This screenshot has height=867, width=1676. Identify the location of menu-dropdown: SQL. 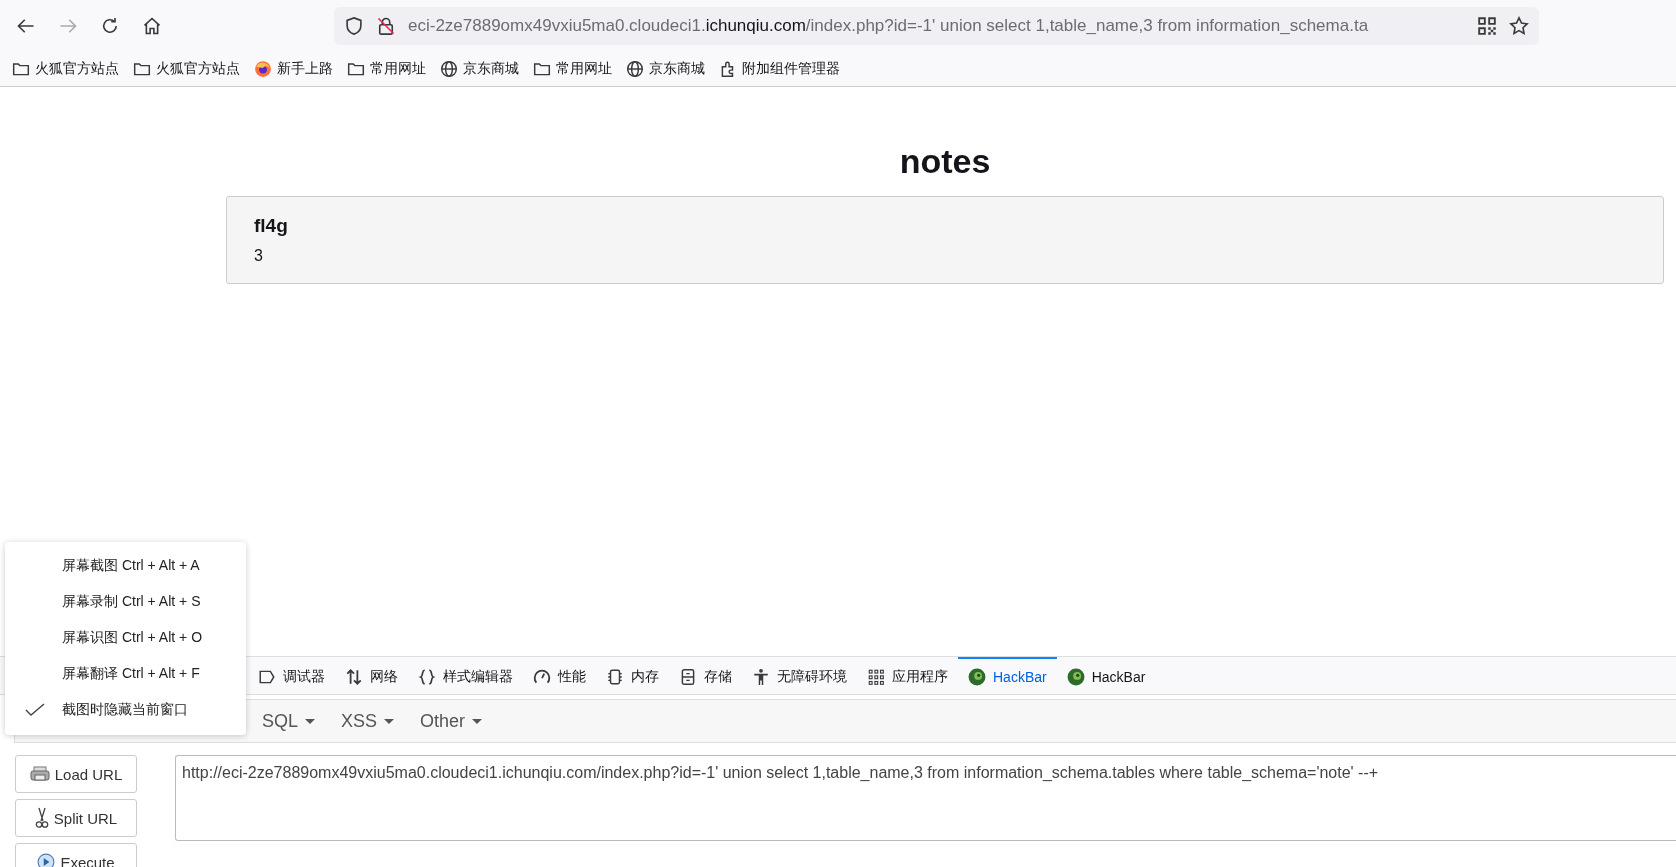
(289, 721).